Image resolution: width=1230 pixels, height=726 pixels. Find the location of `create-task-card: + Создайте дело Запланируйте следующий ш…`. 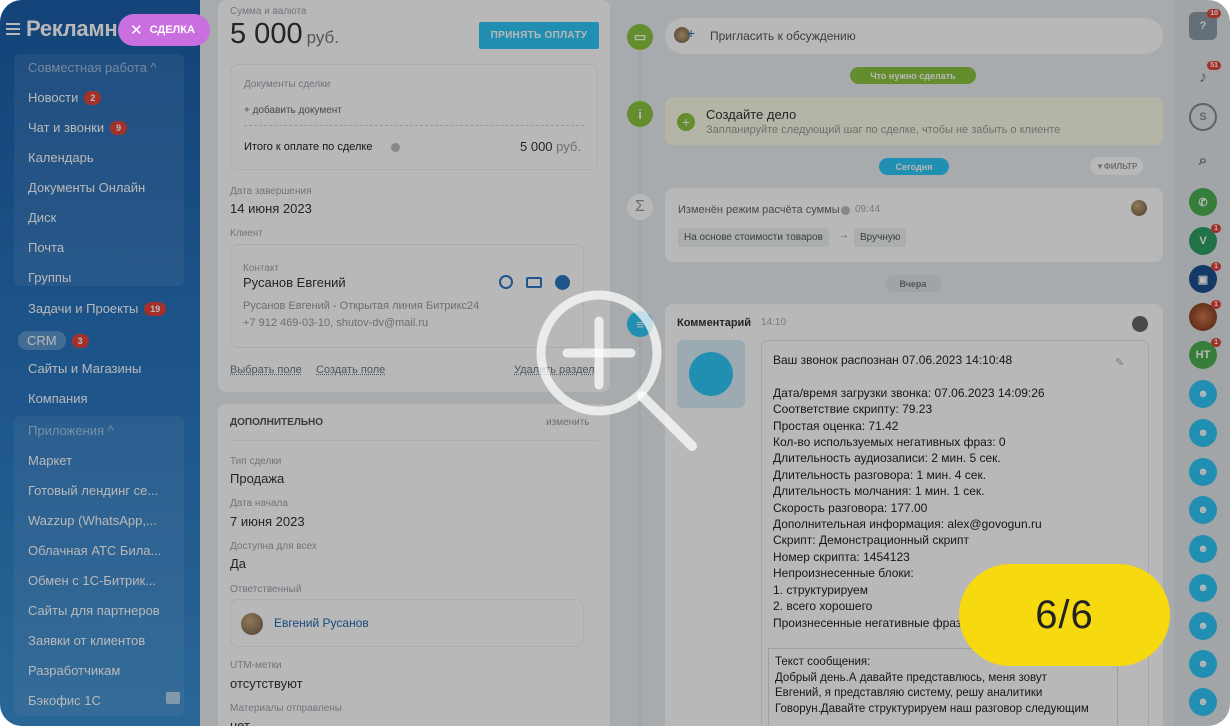

create-task-card: + Создайте дело Запланируйте следующий ш… is located at coordinates (914, 121).